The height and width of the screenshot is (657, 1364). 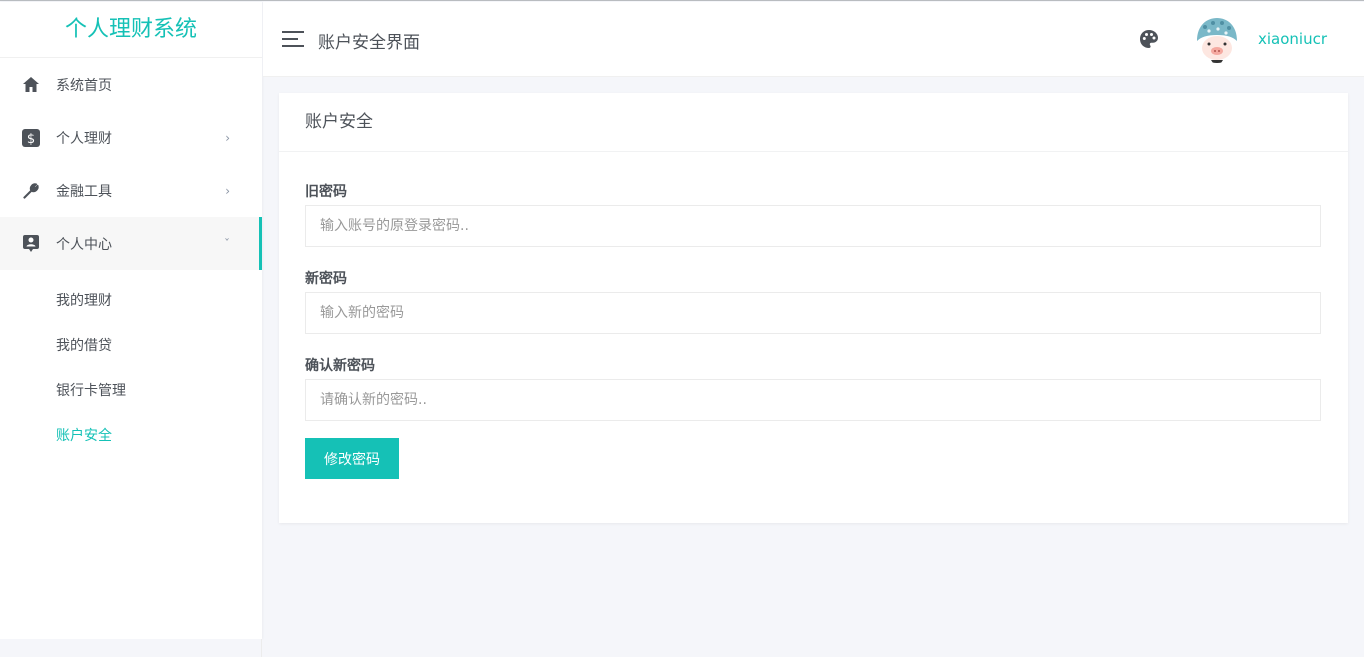 What do you see at coordinates (227, 243) in the screenshot?
I see `chevron-down-icon: ˇ` at bounding box center [227, 243].